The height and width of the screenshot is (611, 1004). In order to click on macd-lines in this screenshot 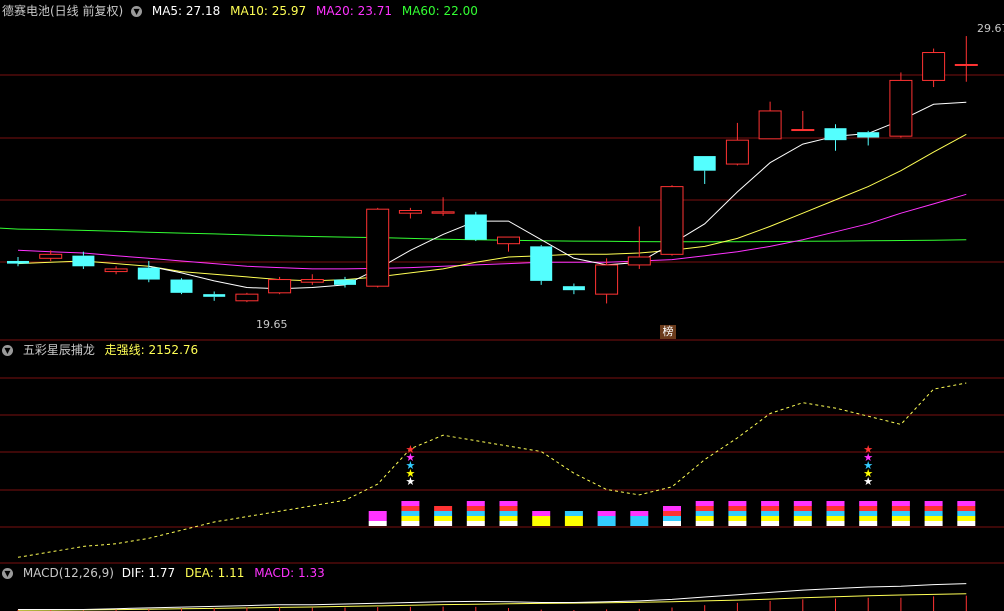, I will do `click(492, 597)`.